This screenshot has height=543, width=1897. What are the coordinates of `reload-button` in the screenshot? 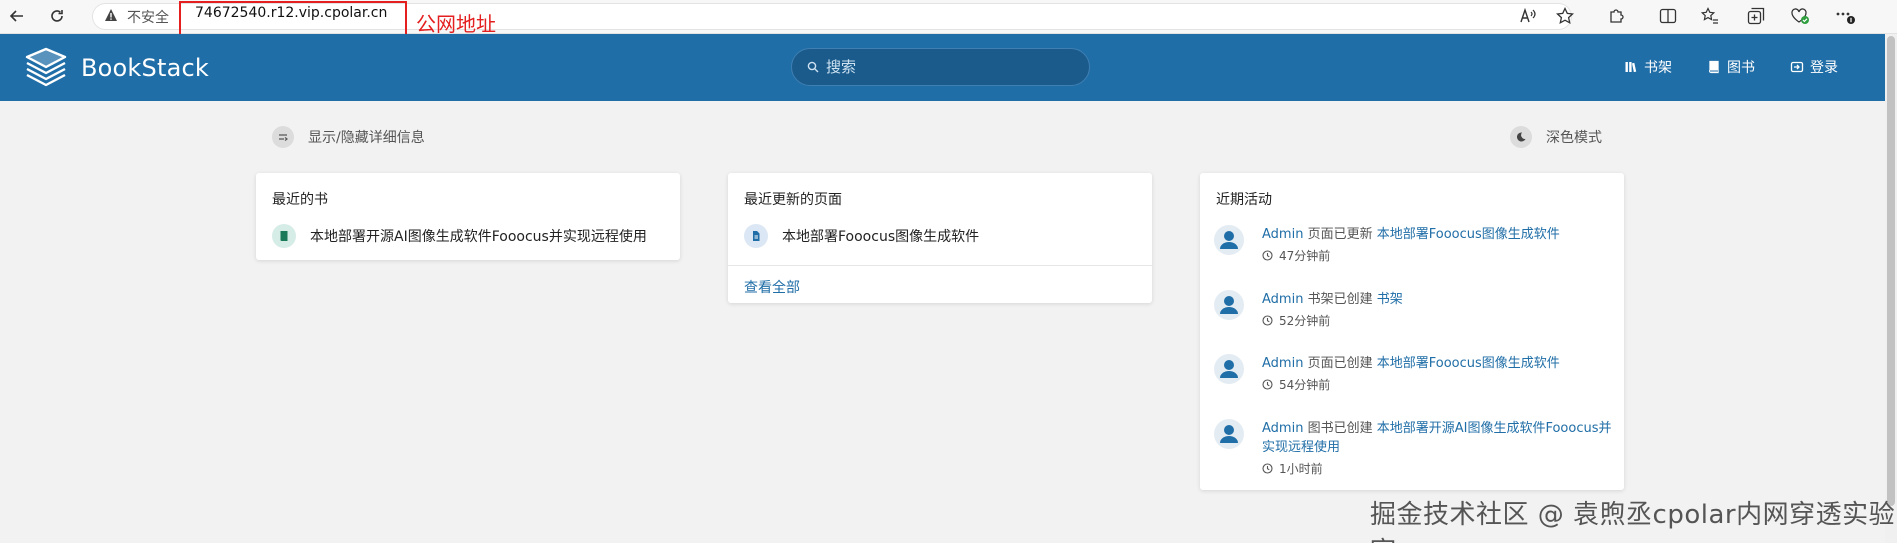 It's located at (57, 16).